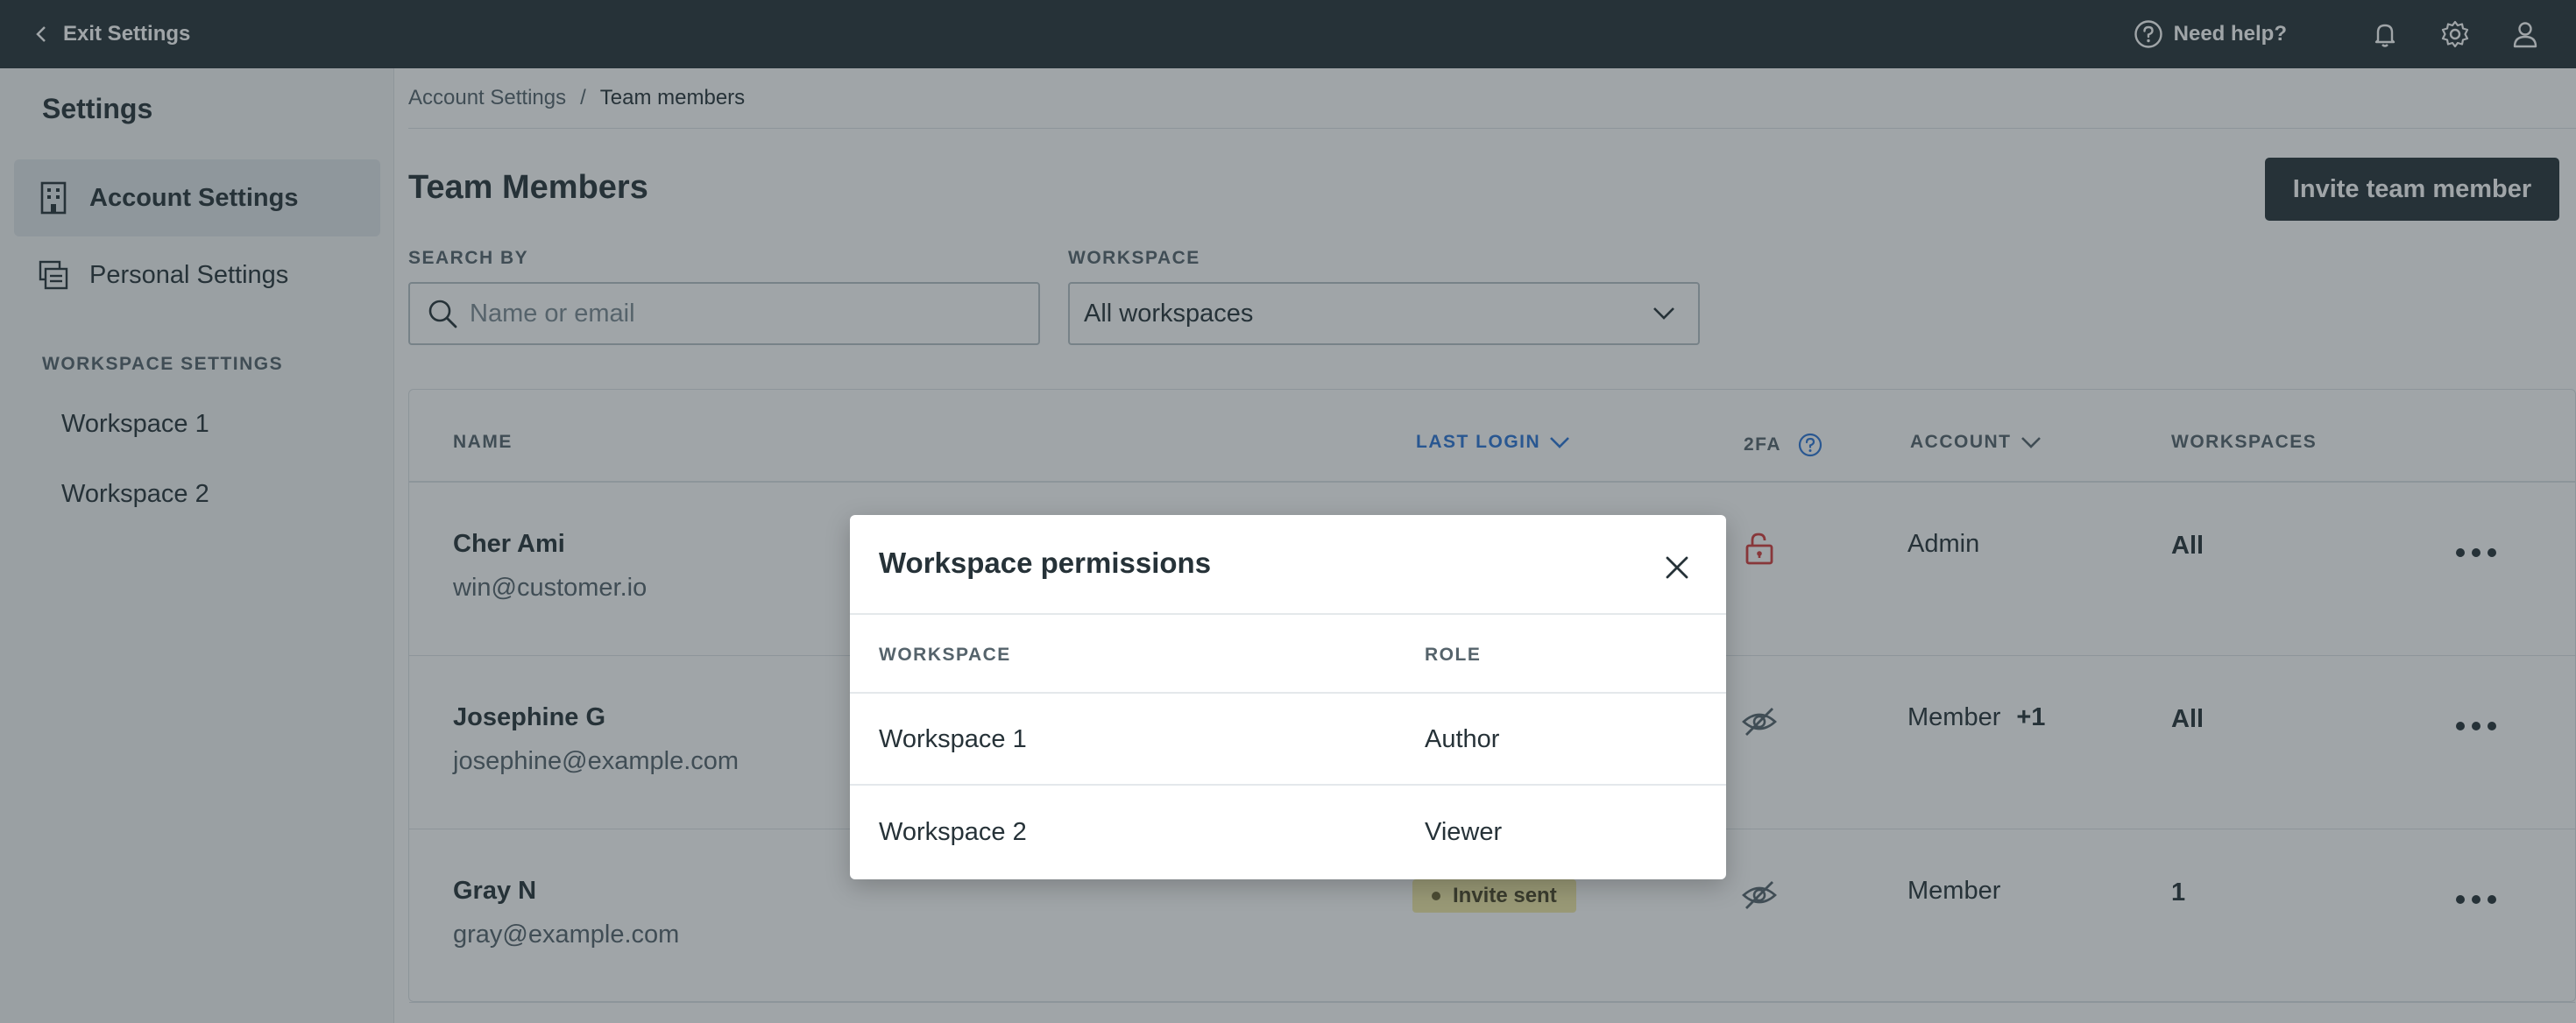  Describe the element at coordinates (1045, 563) in the screenshot. I see `modal-title: Workspace permissions` at that location.